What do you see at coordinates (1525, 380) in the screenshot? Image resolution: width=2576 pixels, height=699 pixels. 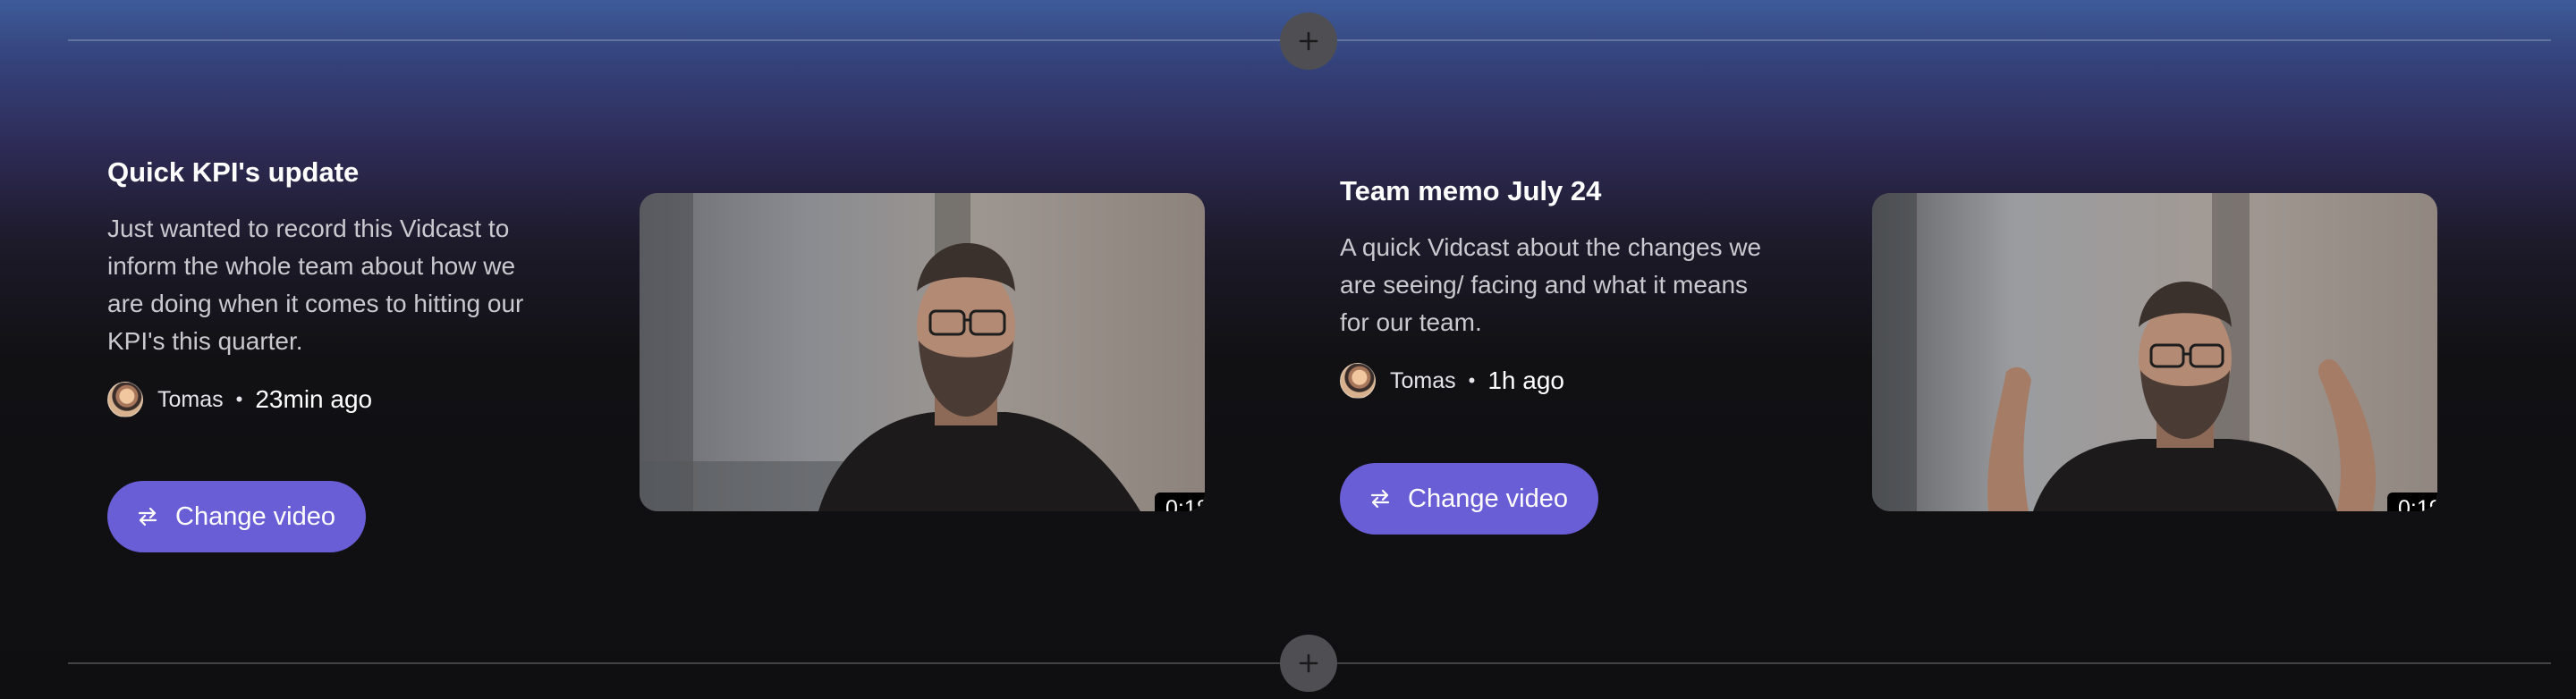 I see `posted-time: 1h ago` at bounding box center [1525, 380].